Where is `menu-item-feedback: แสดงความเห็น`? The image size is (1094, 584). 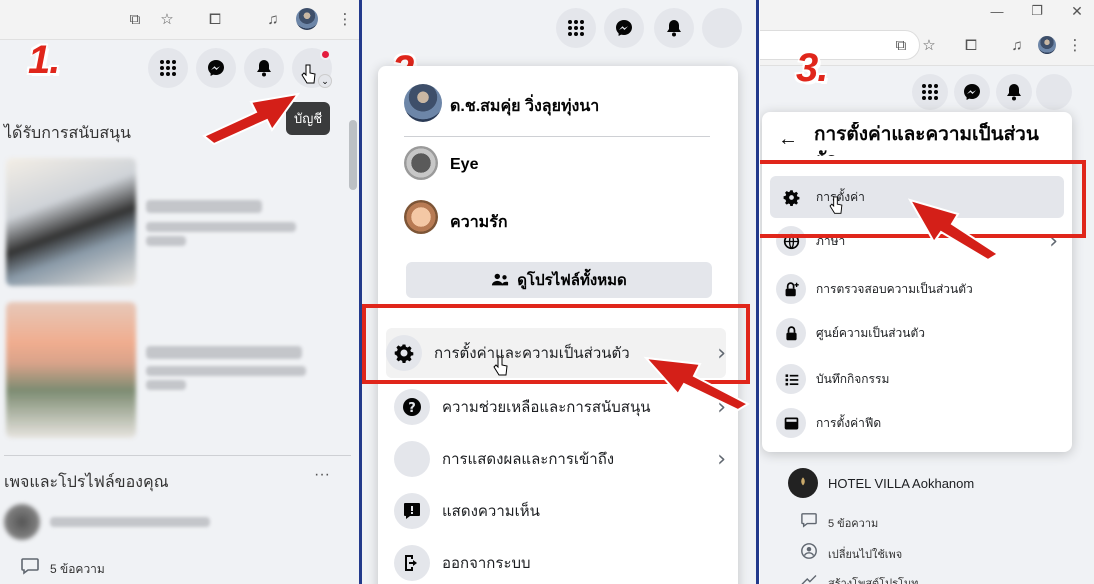 menu-item-feedback: แสดงความเห็น is located at coordinates (560, 511).